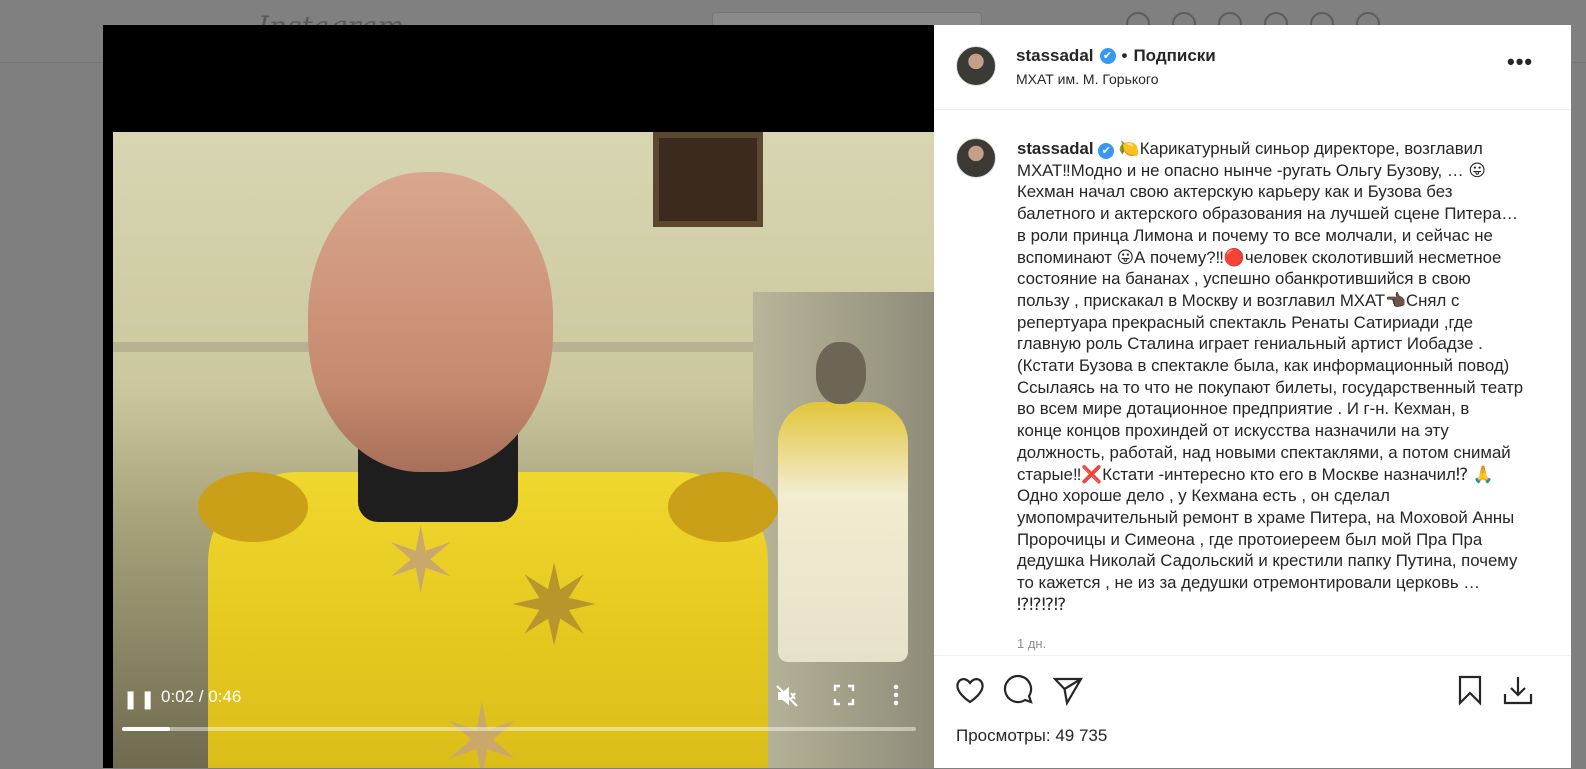 This screenshot has width=1586, height=769. Describe the element at coordinates (1055, 56) in the screenshot. I see `username-link: stassadal` at that location.